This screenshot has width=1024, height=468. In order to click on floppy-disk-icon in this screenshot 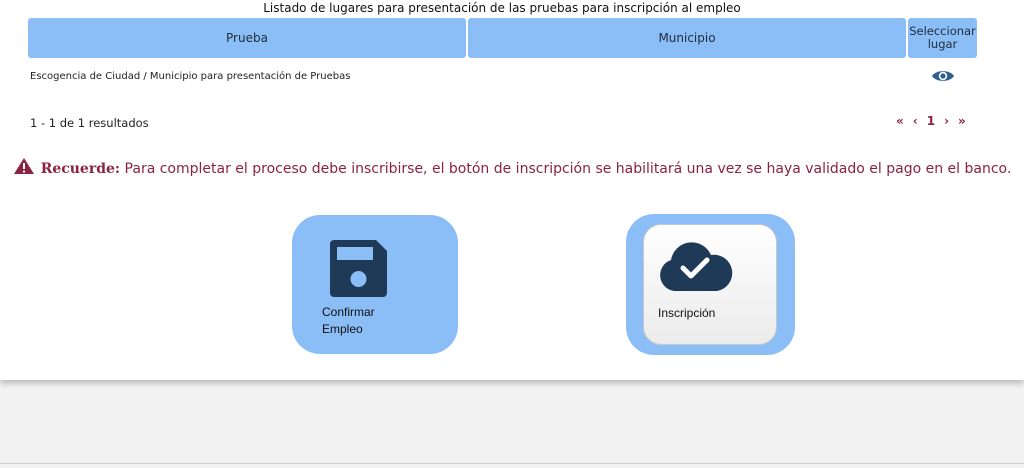, I will do `click(358, 268)`.